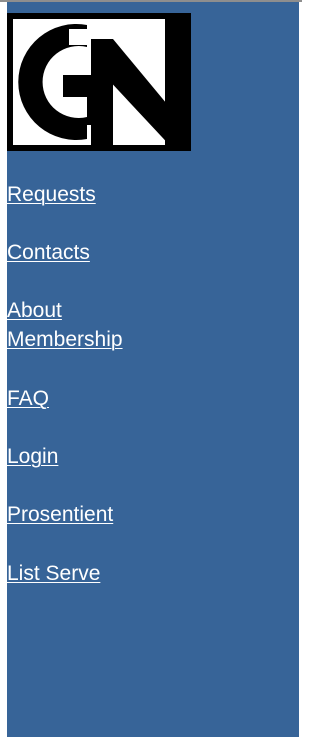 The image size is (320, 750). I want to click on faq-link: FAQ, so click(28, 398).